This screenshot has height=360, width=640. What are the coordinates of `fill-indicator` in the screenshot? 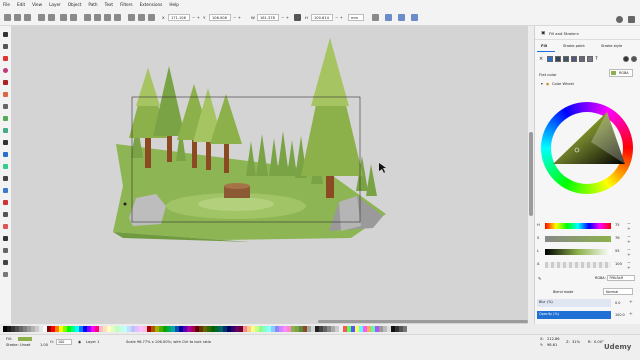 It's located at (25, 339).